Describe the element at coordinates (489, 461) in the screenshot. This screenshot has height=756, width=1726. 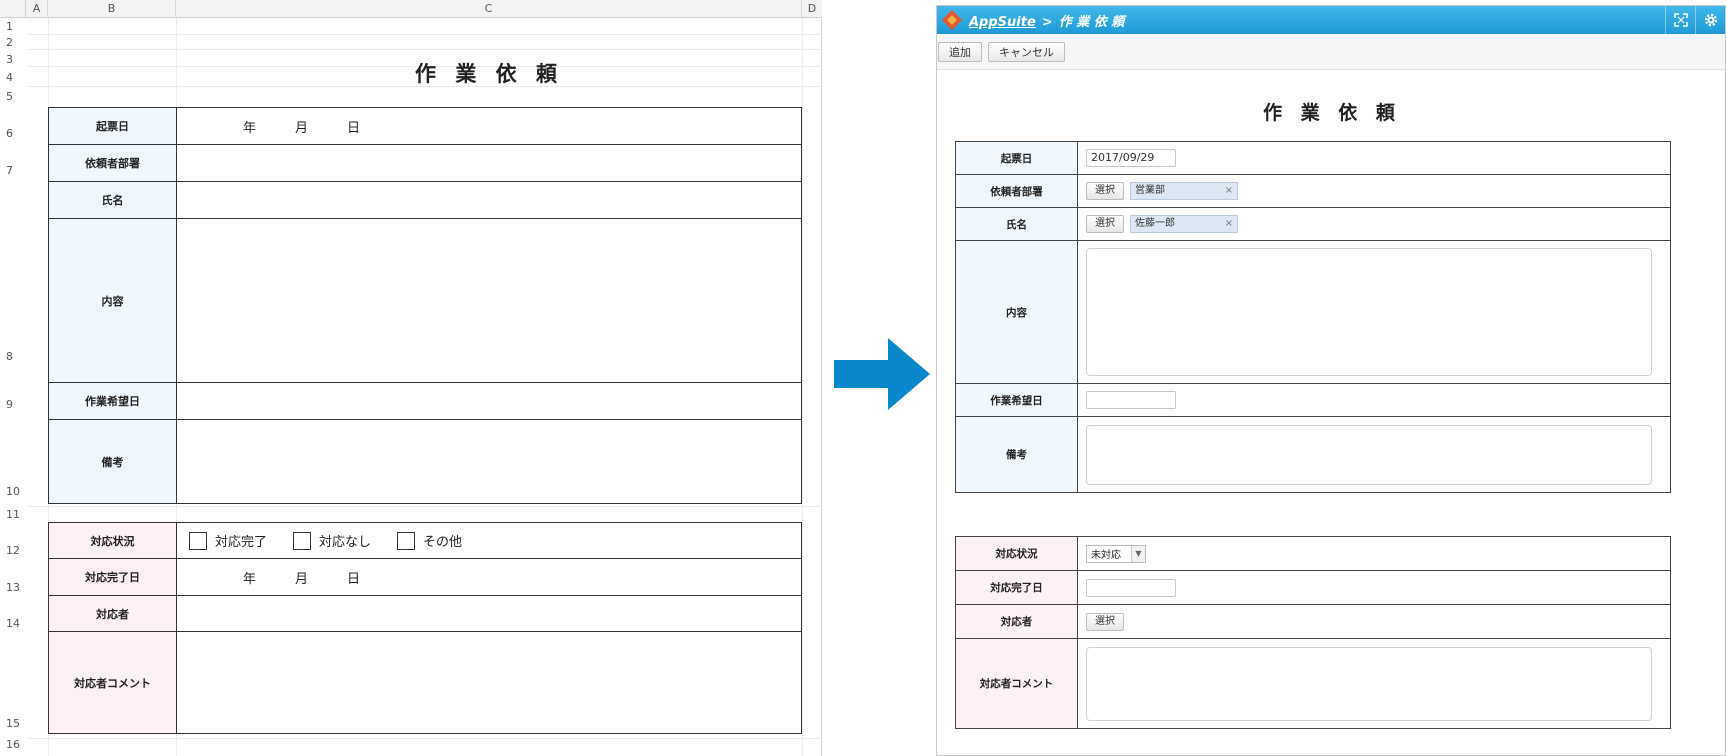
I see `excel-notes-cell` at that location.